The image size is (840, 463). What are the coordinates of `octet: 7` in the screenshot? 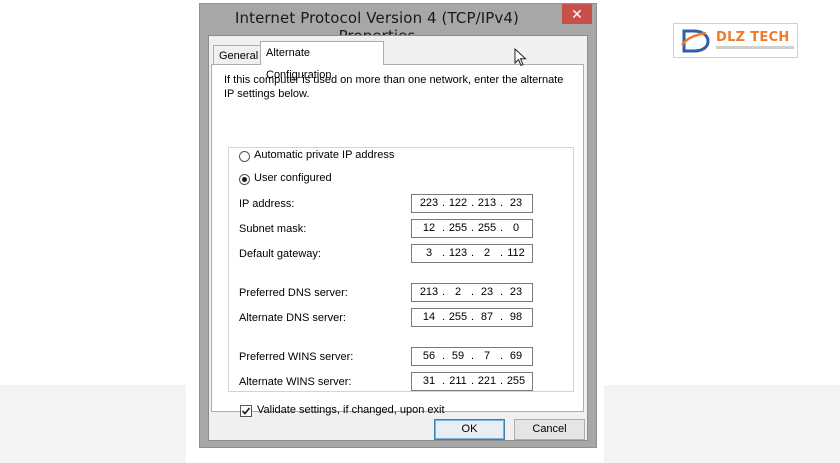 It's located at (487, 356).